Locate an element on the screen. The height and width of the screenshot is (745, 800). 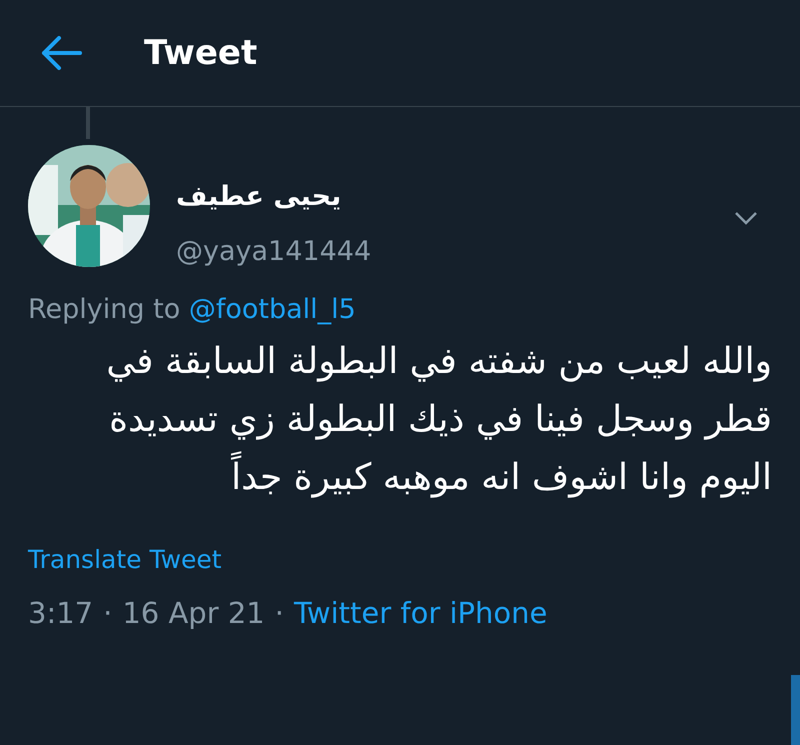
author-name: يحيى عطيف is located at coordinates (259, 197).